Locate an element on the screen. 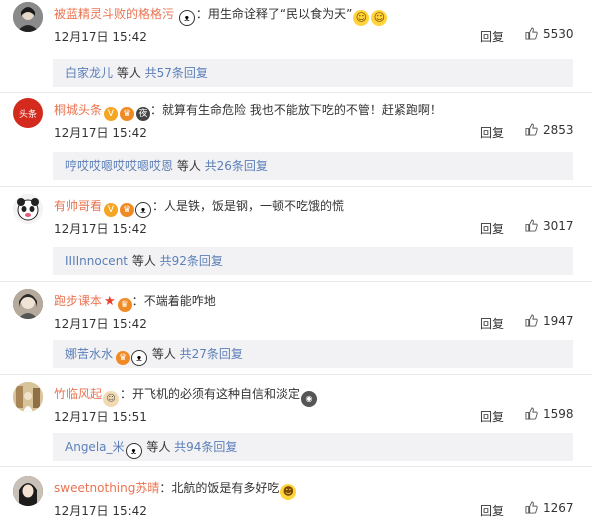 Image resolution: width=592 pixels, height=523 pixels. username-link: 有帅哥看 is located at coordinates (78, 206).